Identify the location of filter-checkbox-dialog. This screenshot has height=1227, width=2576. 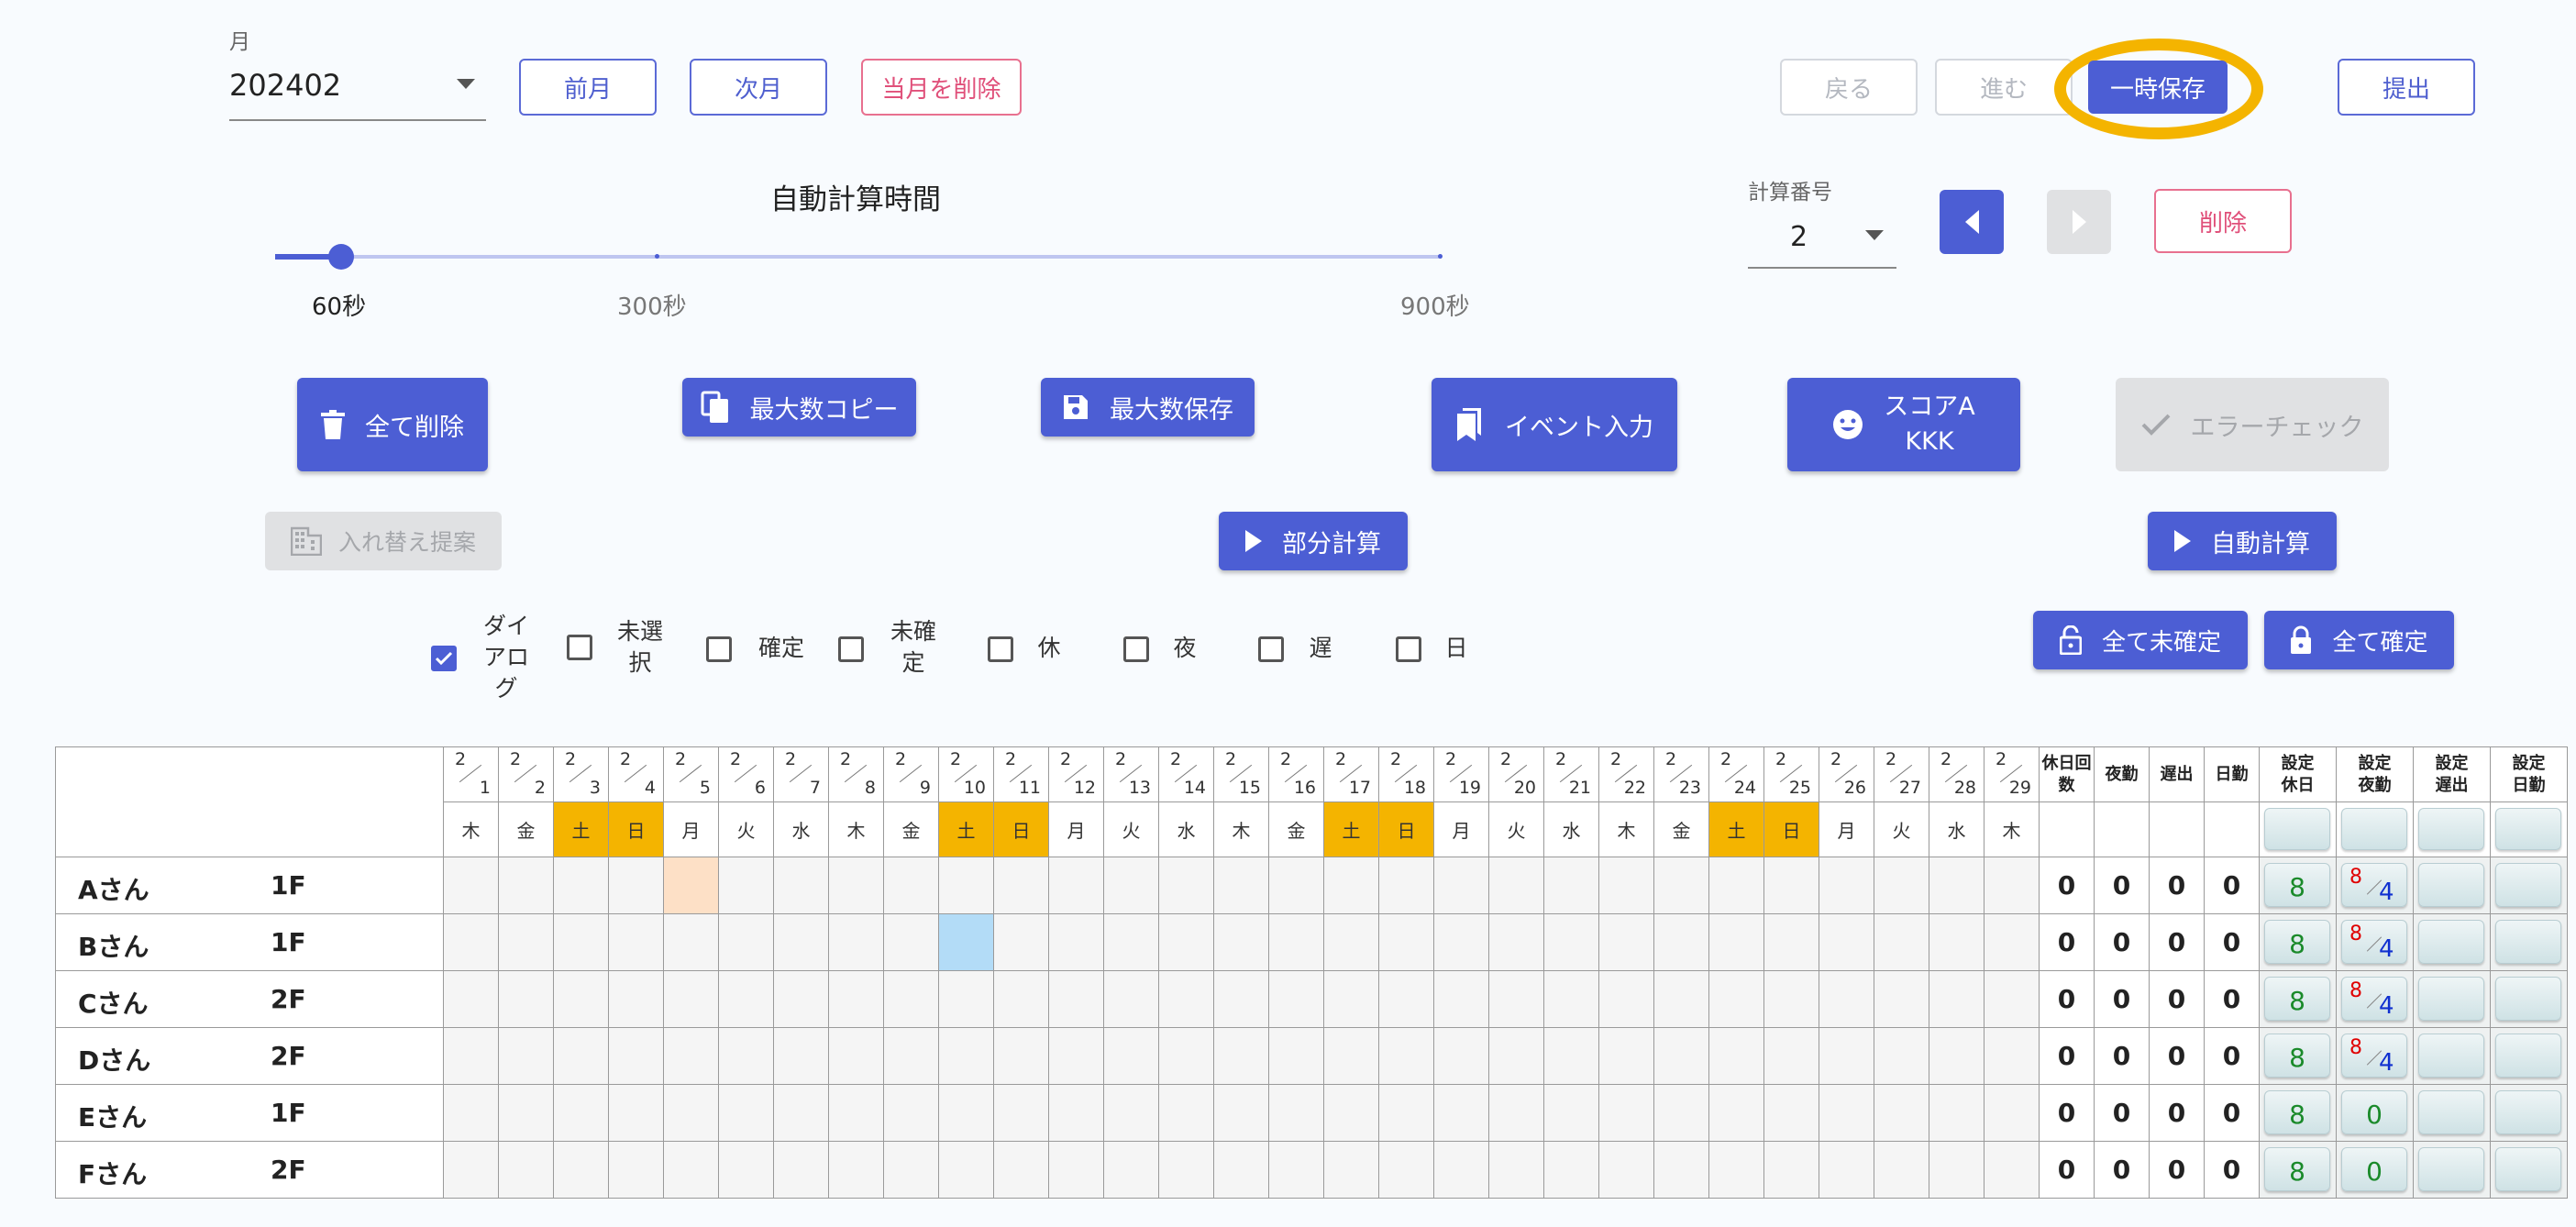
(444, 658).